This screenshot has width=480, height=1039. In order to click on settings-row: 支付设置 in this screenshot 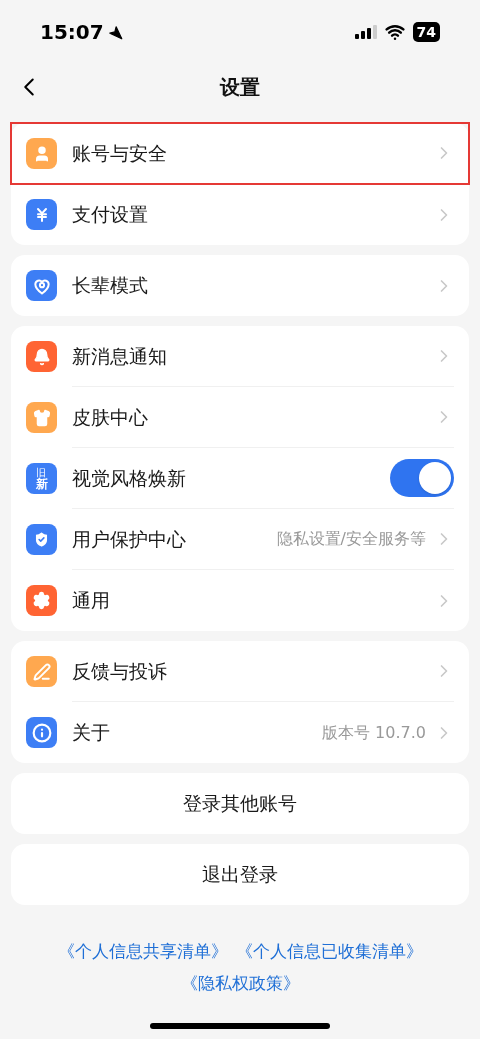, I will do `click(240, 214)`.